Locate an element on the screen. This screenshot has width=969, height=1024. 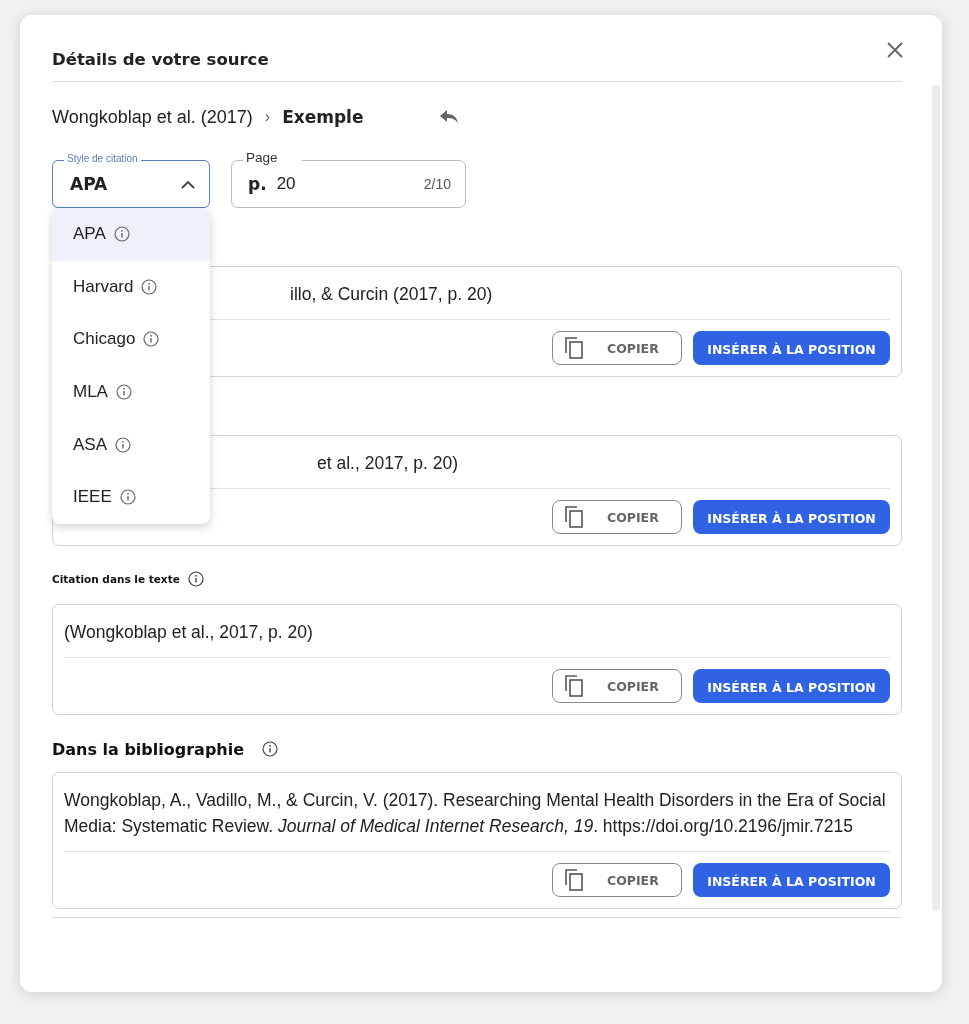
style-option: ASA is located at coordinates (131, 444).